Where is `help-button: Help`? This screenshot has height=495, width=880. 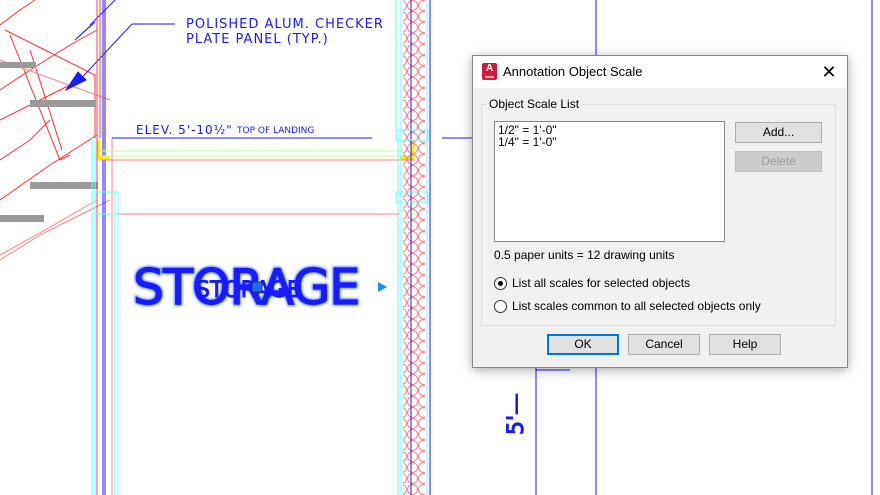
help-button: Help is located at coordinates (745, 344).